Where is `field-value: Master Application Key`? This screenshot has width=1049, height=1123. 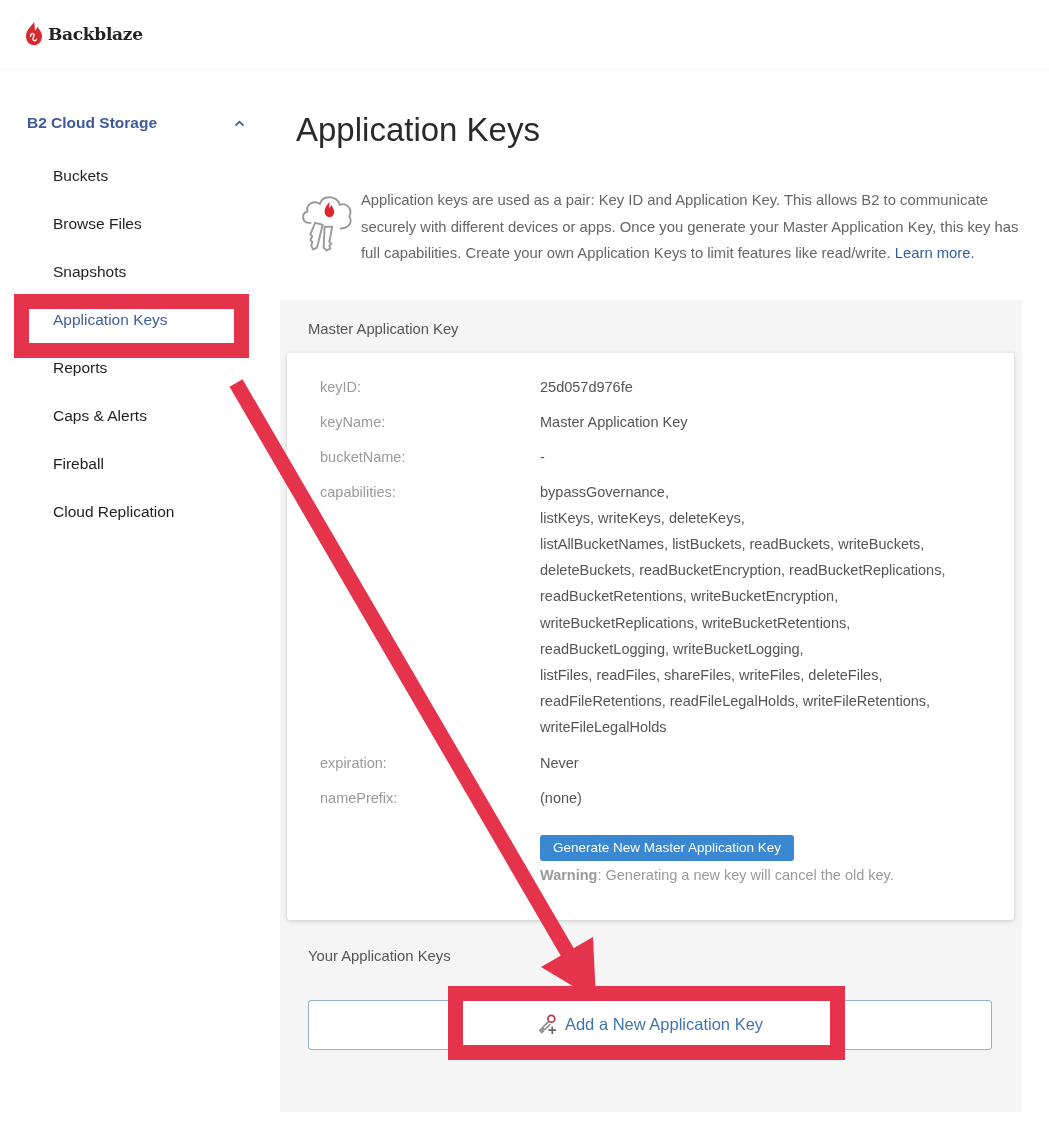
field-value: Master Application Key is located at coordinates (614, 422).